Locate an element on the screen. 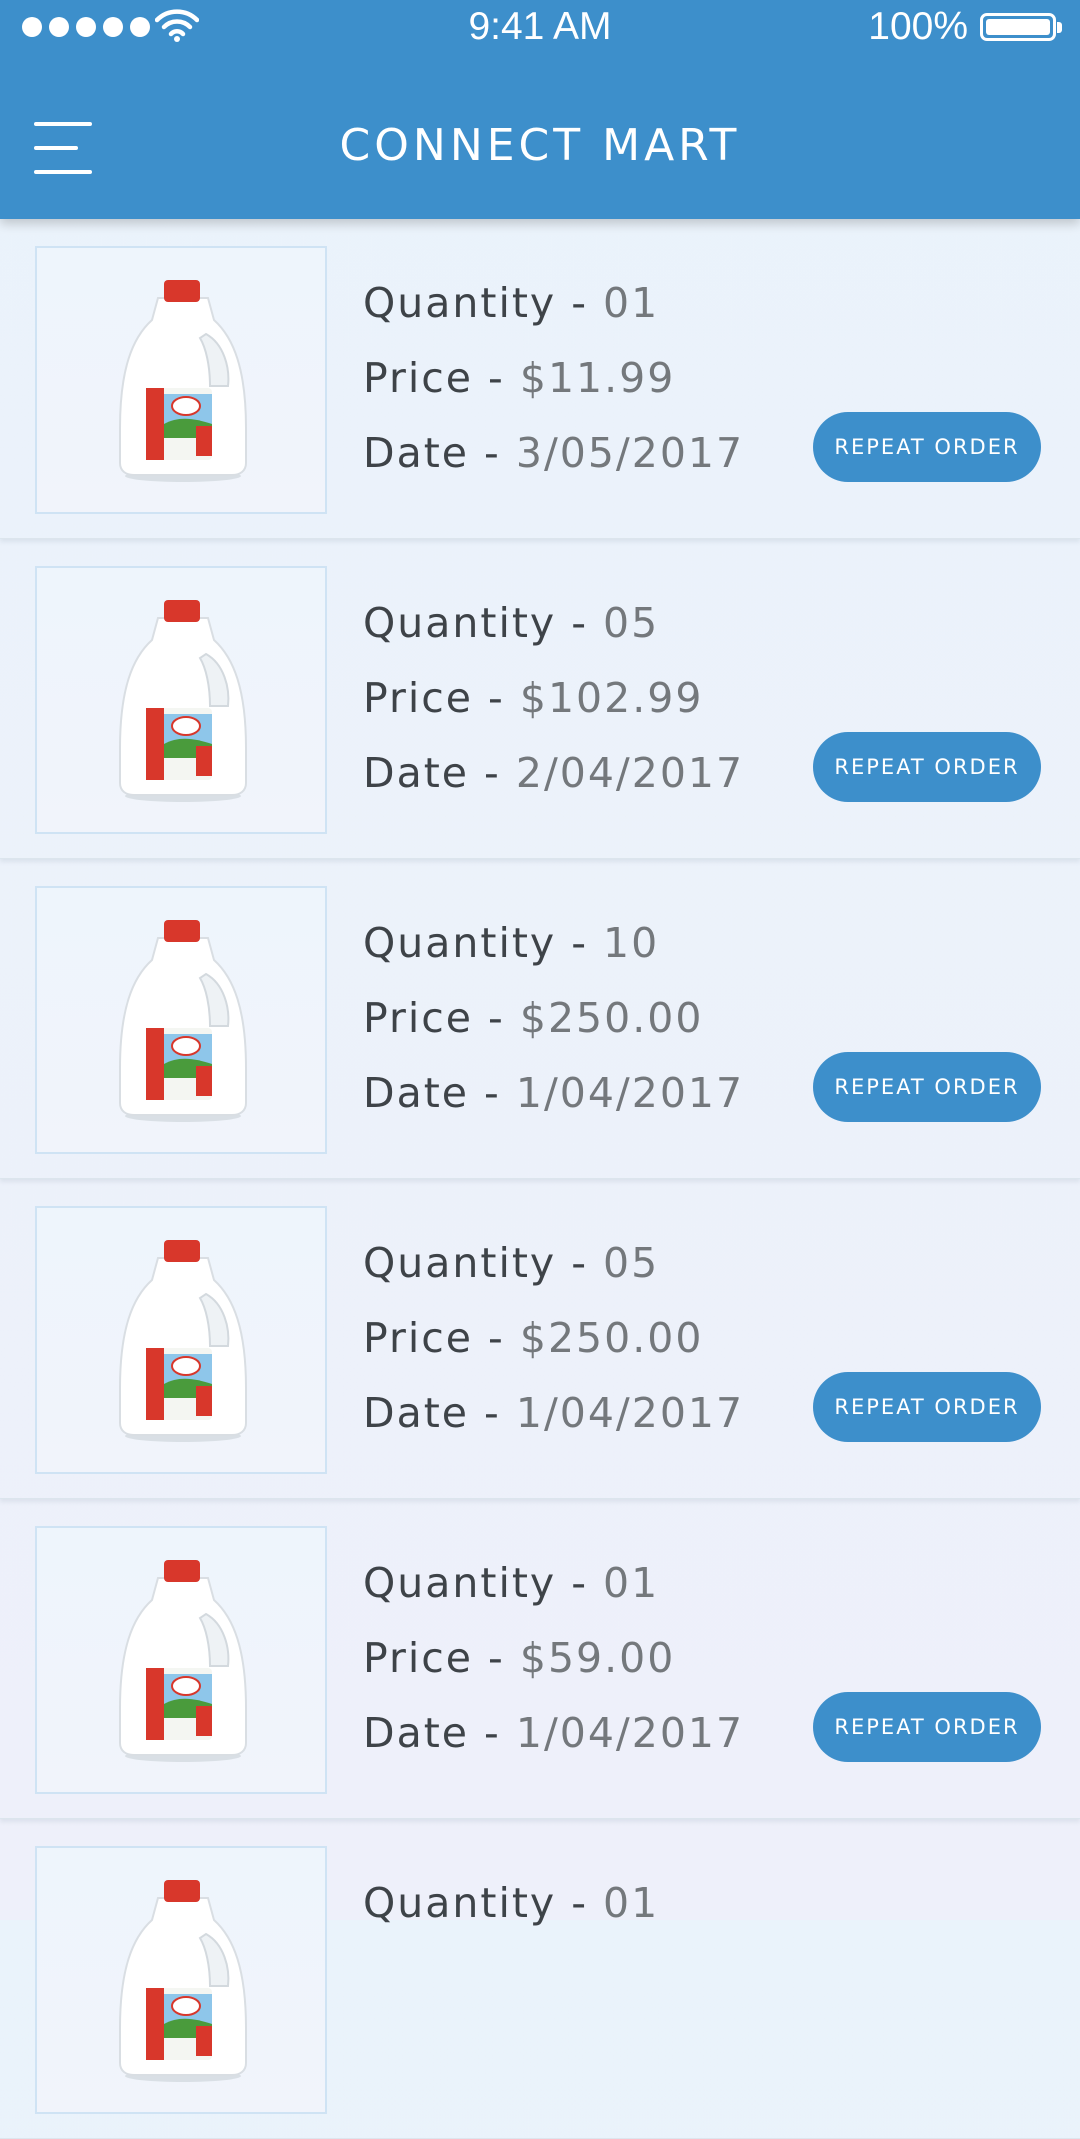 The image size is (1080, 2139). order-card: Quantity - 01 is located at coordinates (540, 1979).